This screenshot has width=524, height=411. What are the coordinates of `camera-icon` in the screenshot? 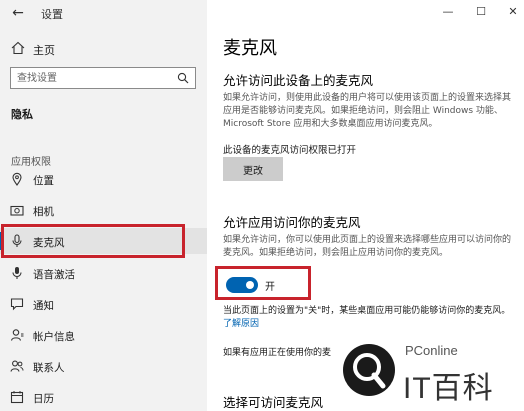 It's located at (17, 210).